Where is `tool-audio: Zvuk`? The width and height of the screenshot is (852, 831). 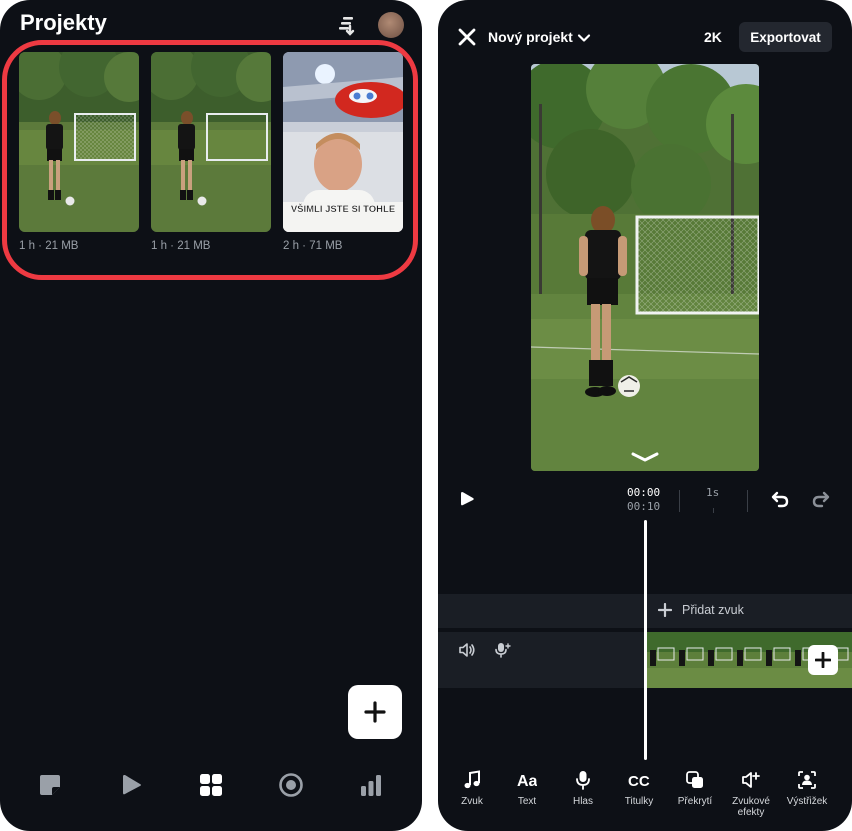
tool-audio: Zvuk is located at coordinates (472, 788).